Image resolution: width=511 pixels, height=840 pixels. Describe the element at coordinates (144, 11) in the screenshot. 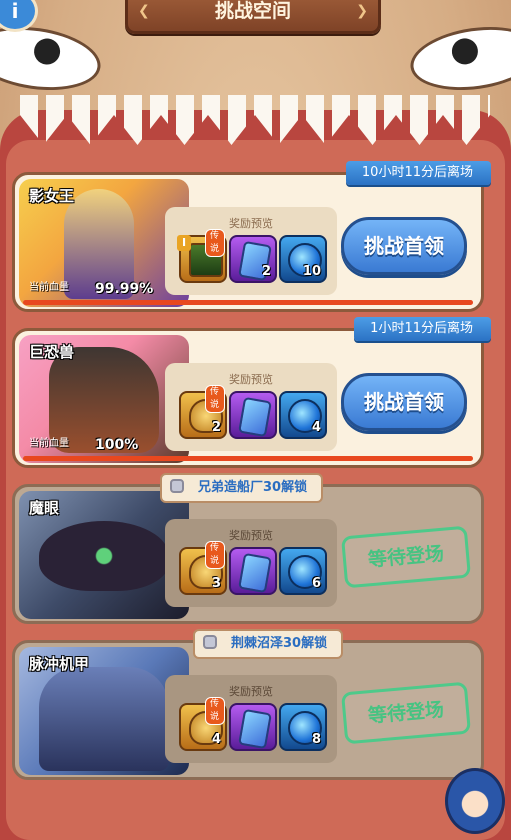

I see `title-ornament-left-icon: ❮` at that location.